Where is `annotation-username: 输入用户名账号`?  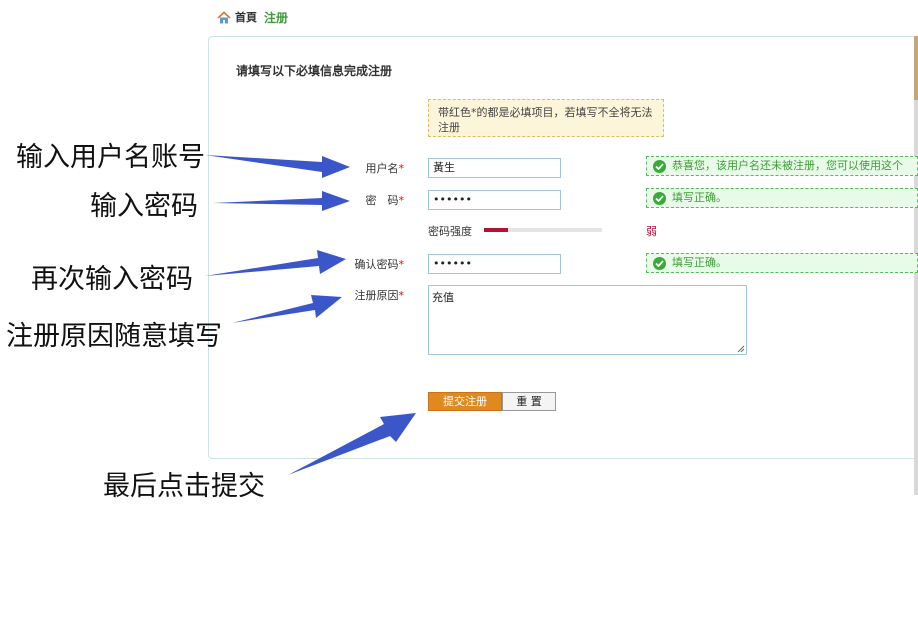
annotation-username: 输入用户名账号 is located at coordinates (110, 157).